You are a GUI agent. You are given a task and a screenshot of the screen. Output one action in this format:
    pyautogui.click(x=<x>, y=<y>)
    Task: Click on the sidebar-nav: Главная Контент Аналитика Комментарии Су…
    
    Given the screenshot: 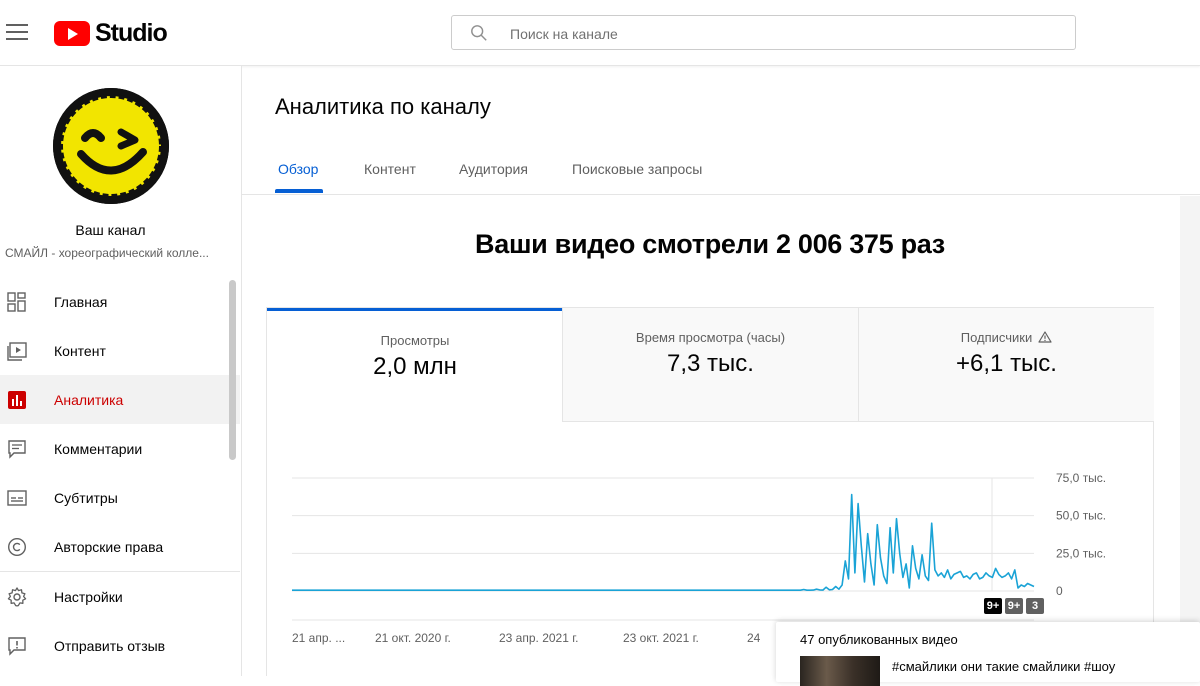 What is the action you would take?
    pyautogui.click(x=120, y=473)
    